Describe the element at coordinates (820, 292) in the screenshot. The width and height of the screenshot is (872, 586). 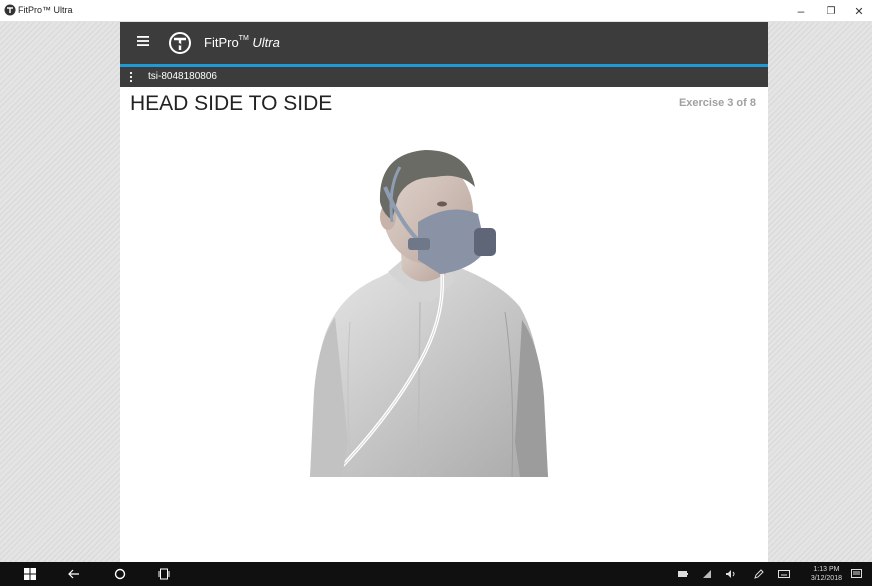
I see `right-margin-pattern` at that location.